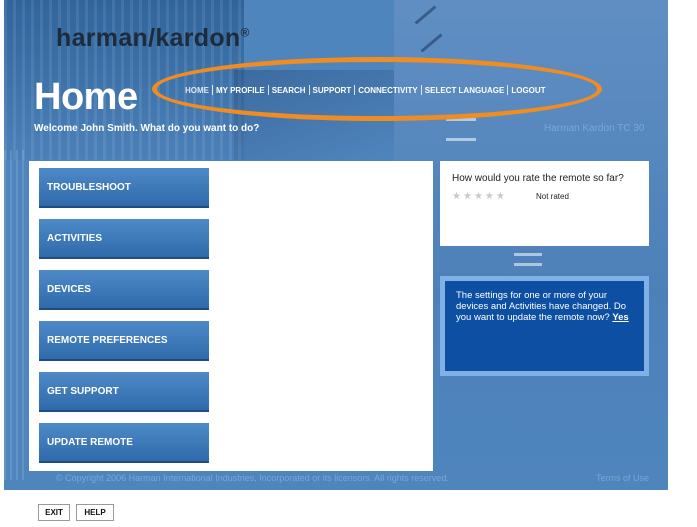 The height and width of the screenshot is (527, 697). I want to click on page-title: Home, so click(86, 97).